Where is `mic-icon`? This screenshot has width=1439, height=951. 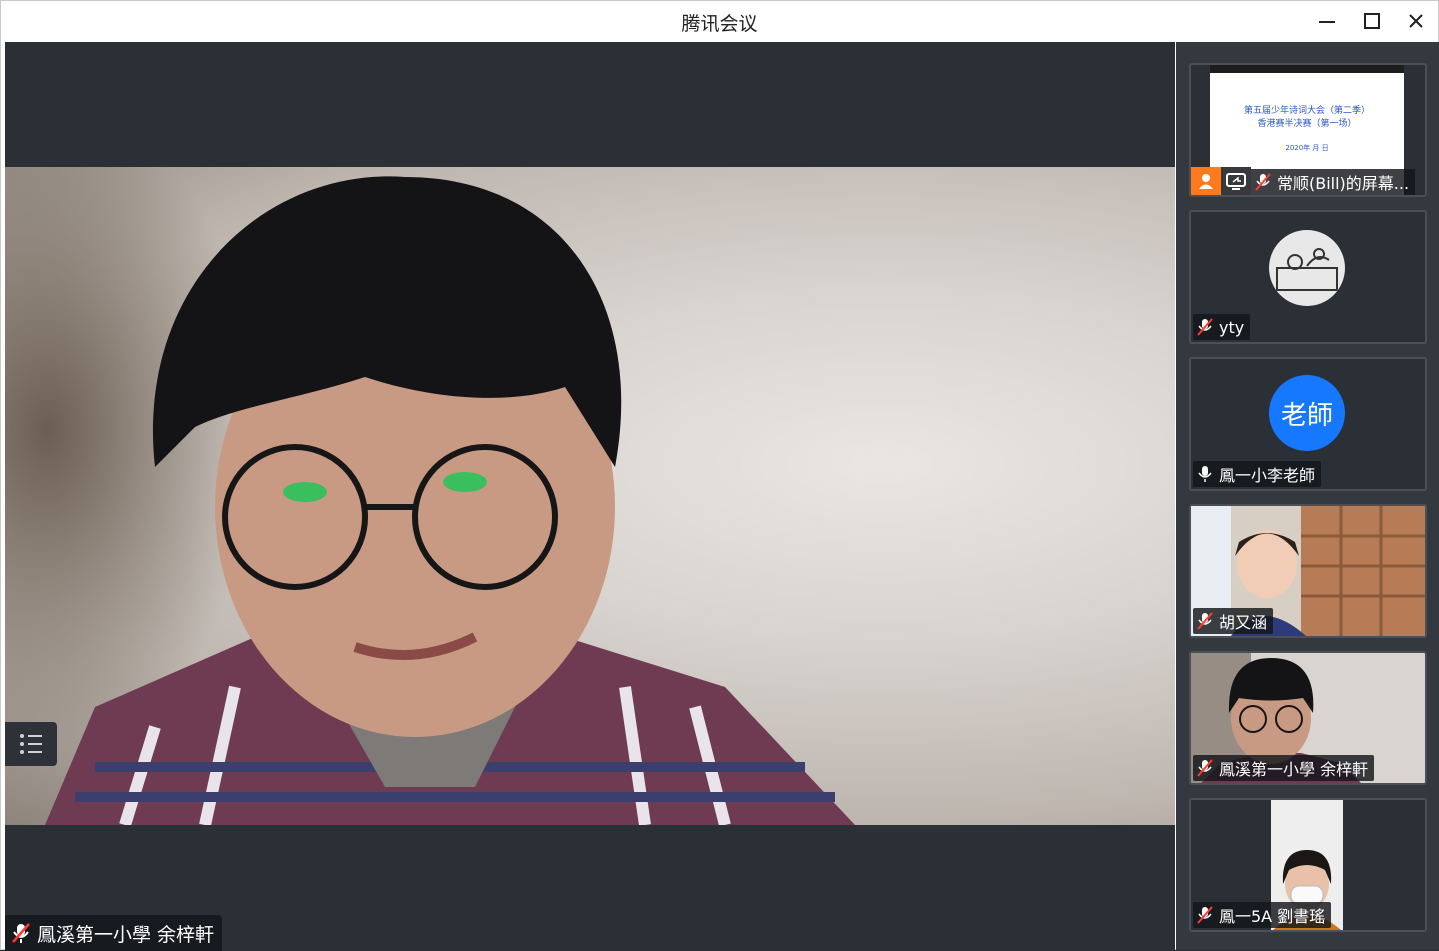 mic-icon is located at coordinates (1205, 474).